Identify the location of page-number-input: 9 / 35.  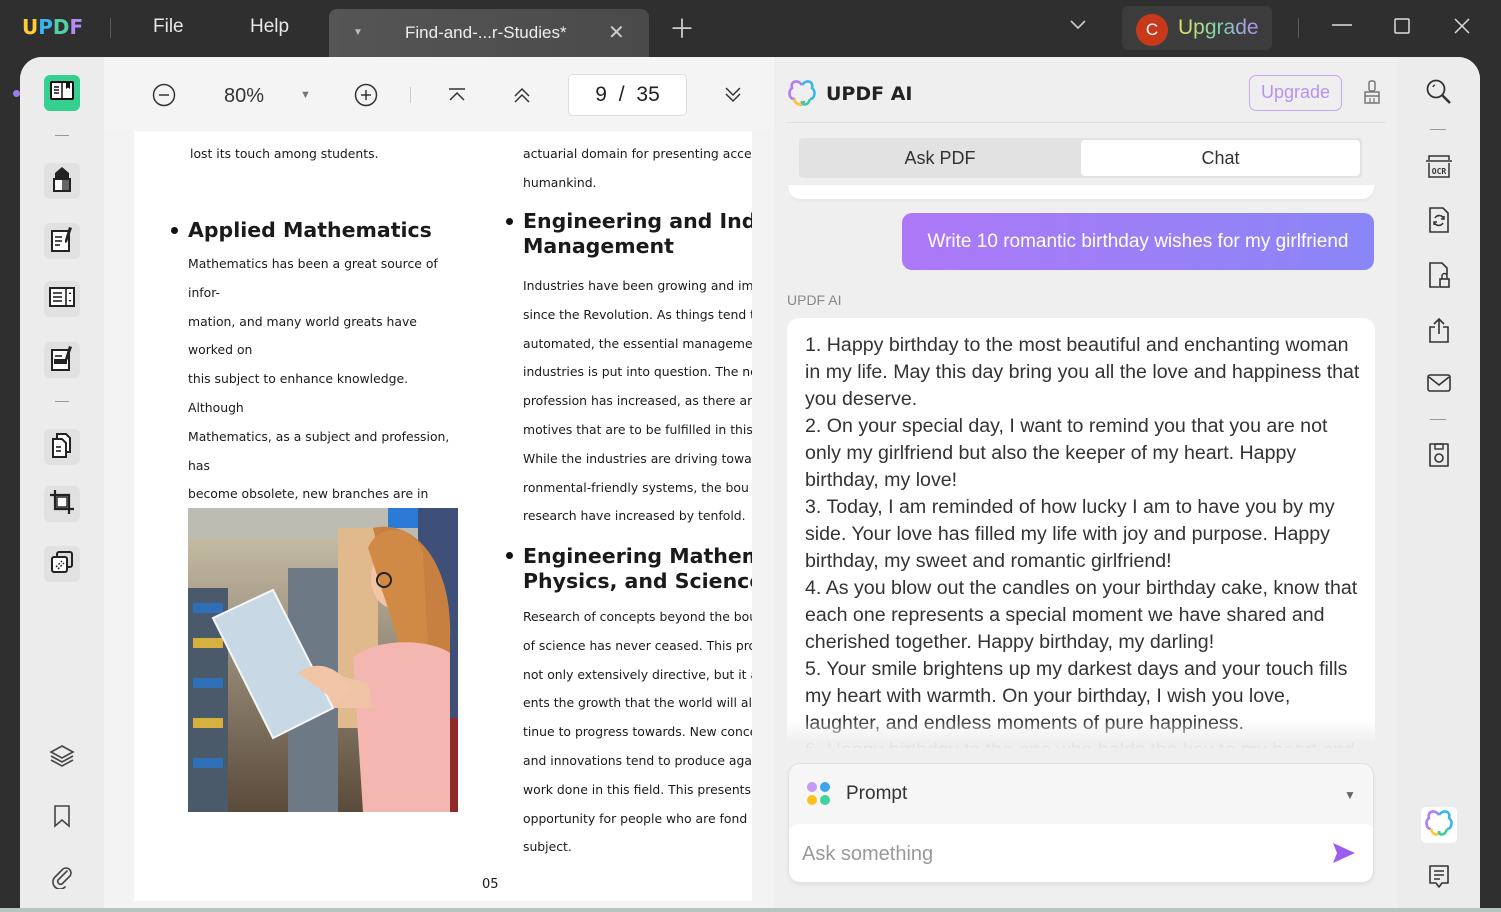
(627, 95).